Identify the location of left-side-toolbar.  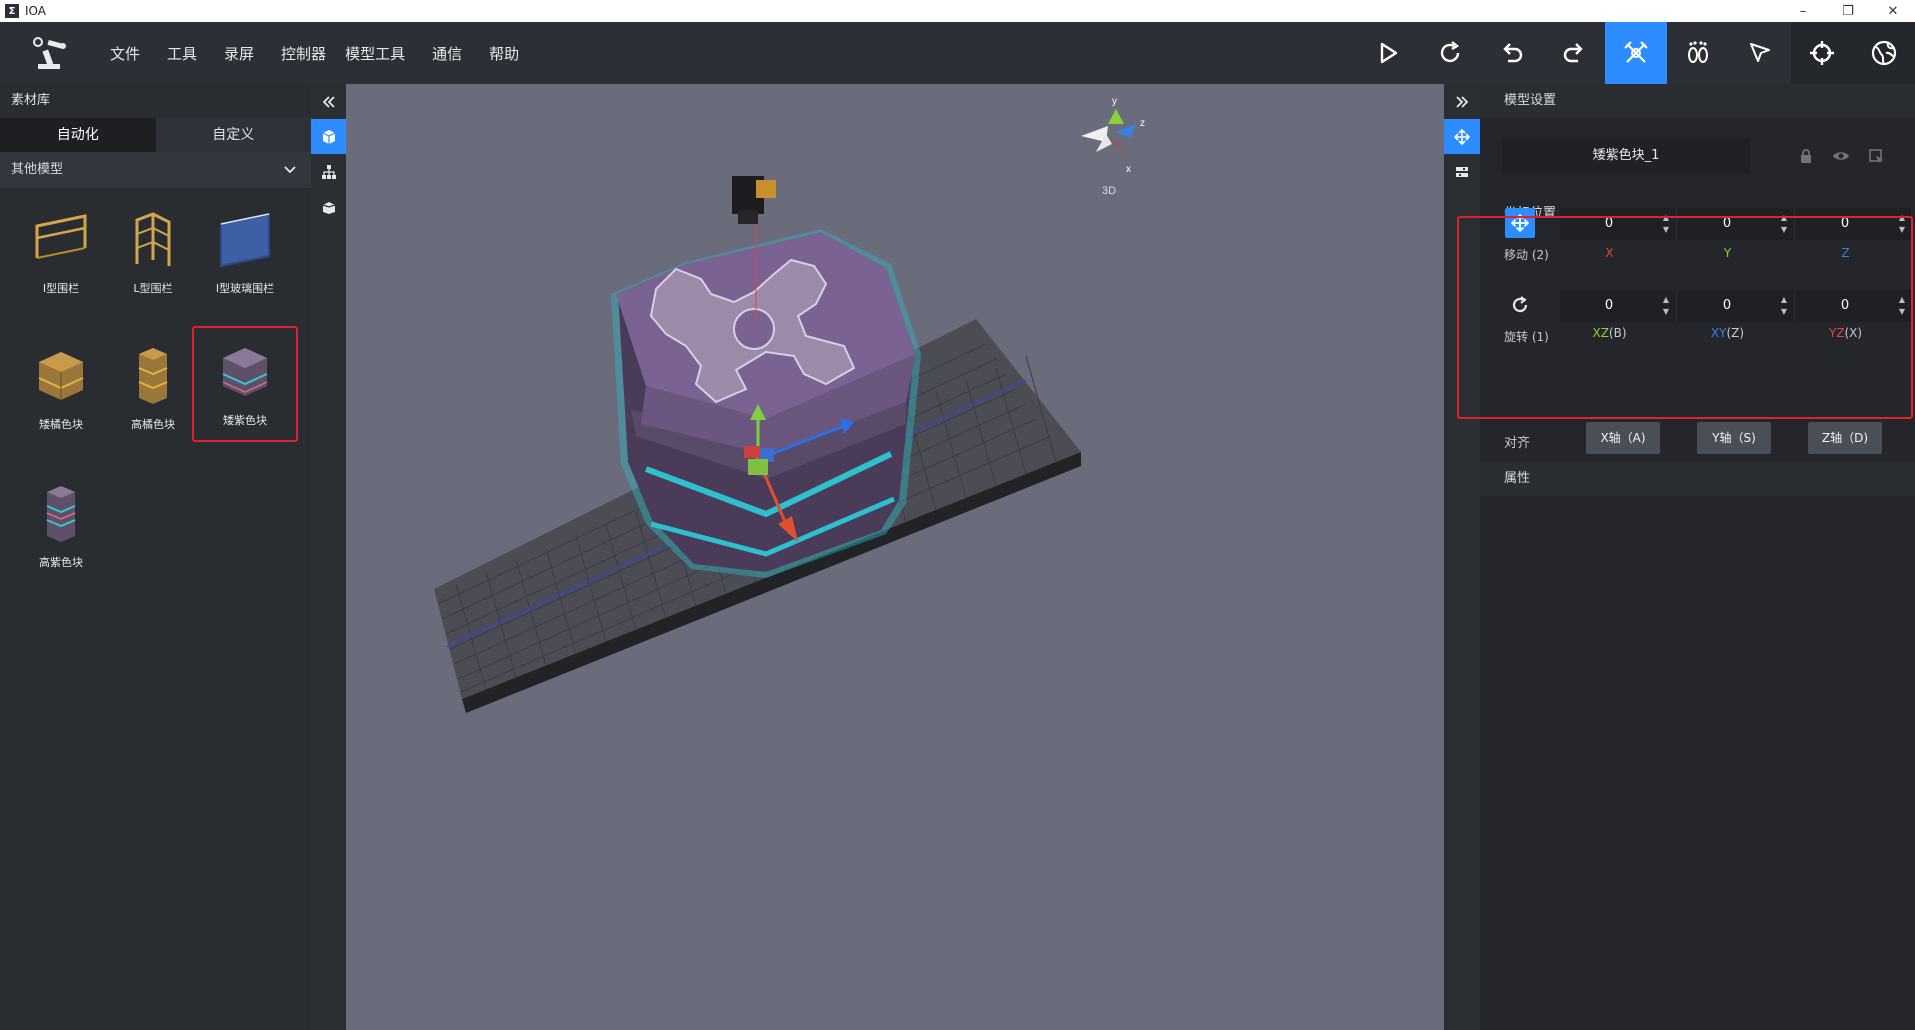
(328, 557).